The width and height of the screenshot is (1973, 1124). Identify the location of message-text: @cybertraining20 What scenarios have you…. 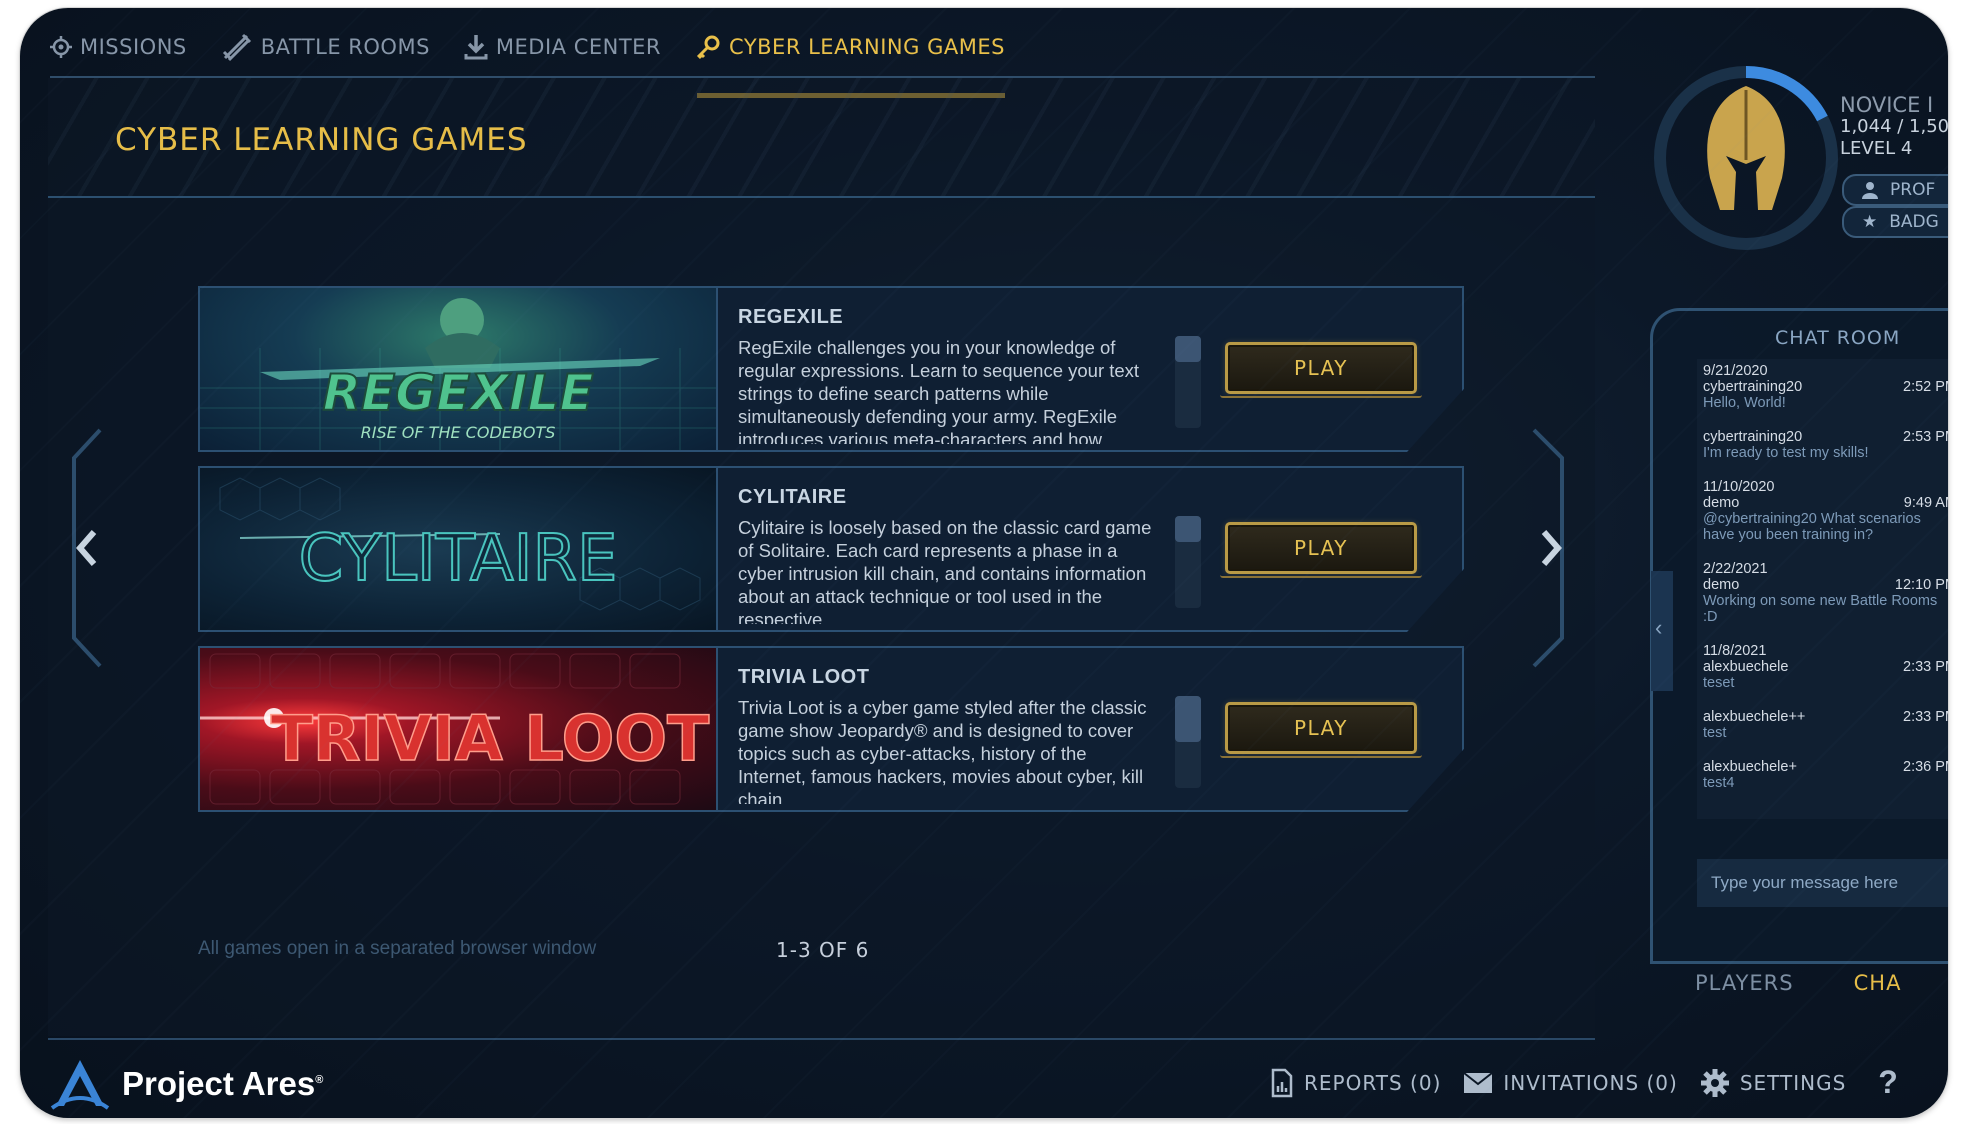
(1812, 527).